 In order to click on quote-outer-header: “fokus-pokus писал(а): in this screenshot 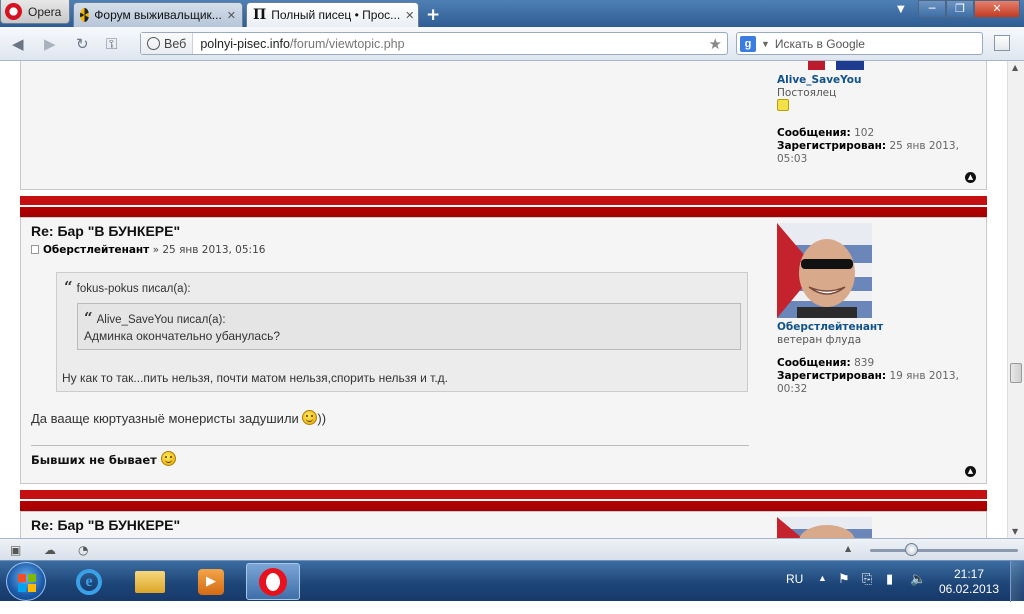, I will do `click(127, 287)`.